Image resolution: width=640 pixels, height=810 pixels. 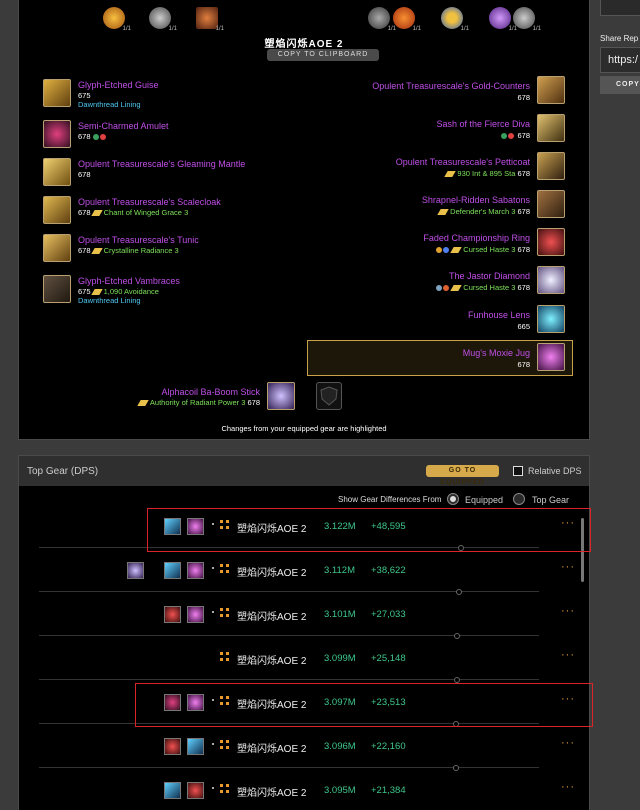 I want to click on result-row: 塑焰闪烁AOE 2 3.112M +38,622 ···, so click(x=304, y=571).